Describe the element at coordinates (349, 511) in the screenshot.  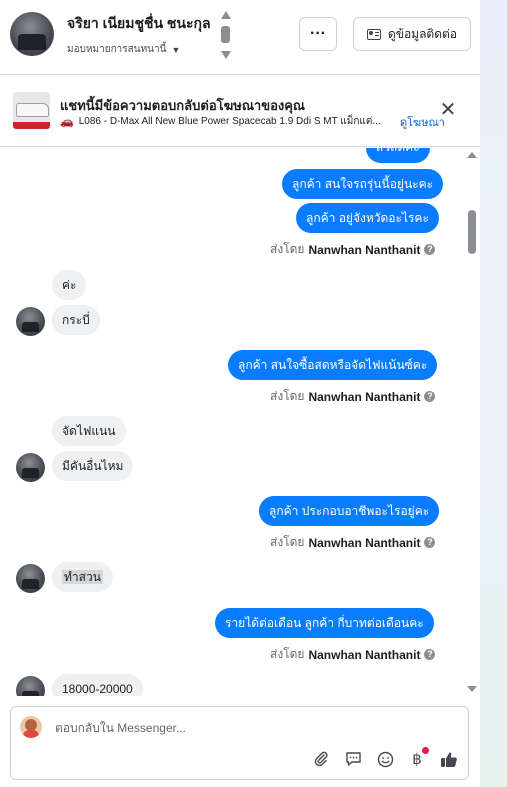
I see `outgoing-message: ลูกค้า ประกอบอาชีพอะไรอยู่คะ` at that location.